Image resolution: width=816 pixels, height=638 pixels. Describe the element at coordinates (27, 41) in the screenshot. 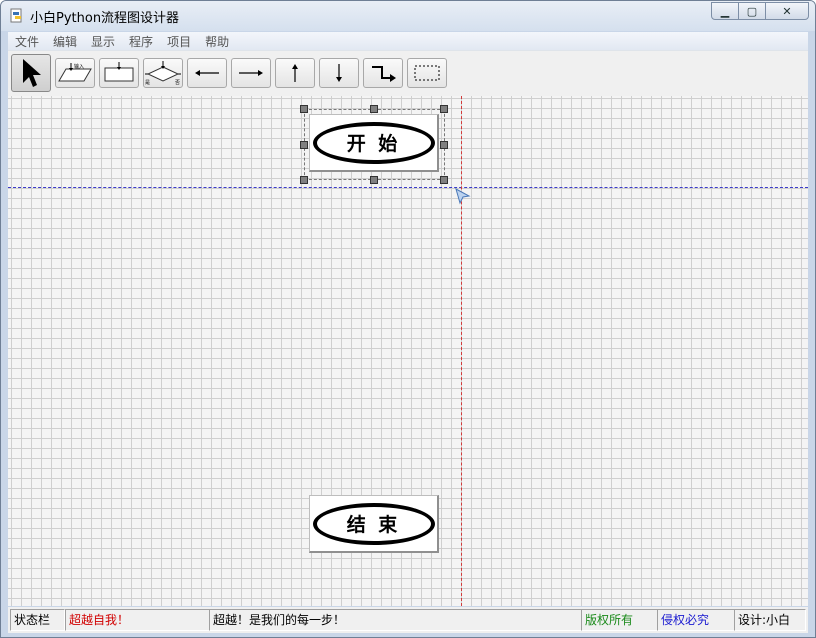

I see `menu-file: 文件` at that location.